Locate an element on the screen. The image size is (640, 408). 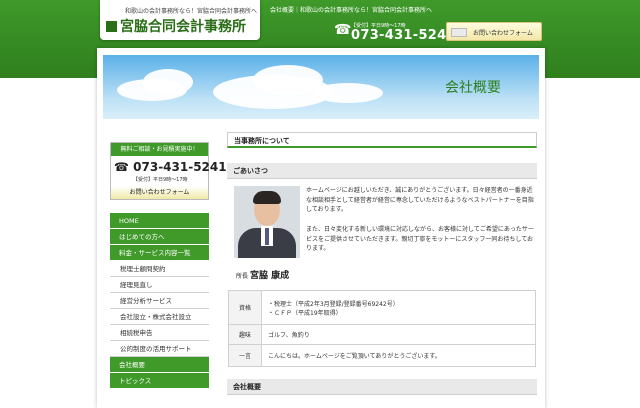
header-contact-button: お問い合わせフォーム is located at coordinates (494, 31).